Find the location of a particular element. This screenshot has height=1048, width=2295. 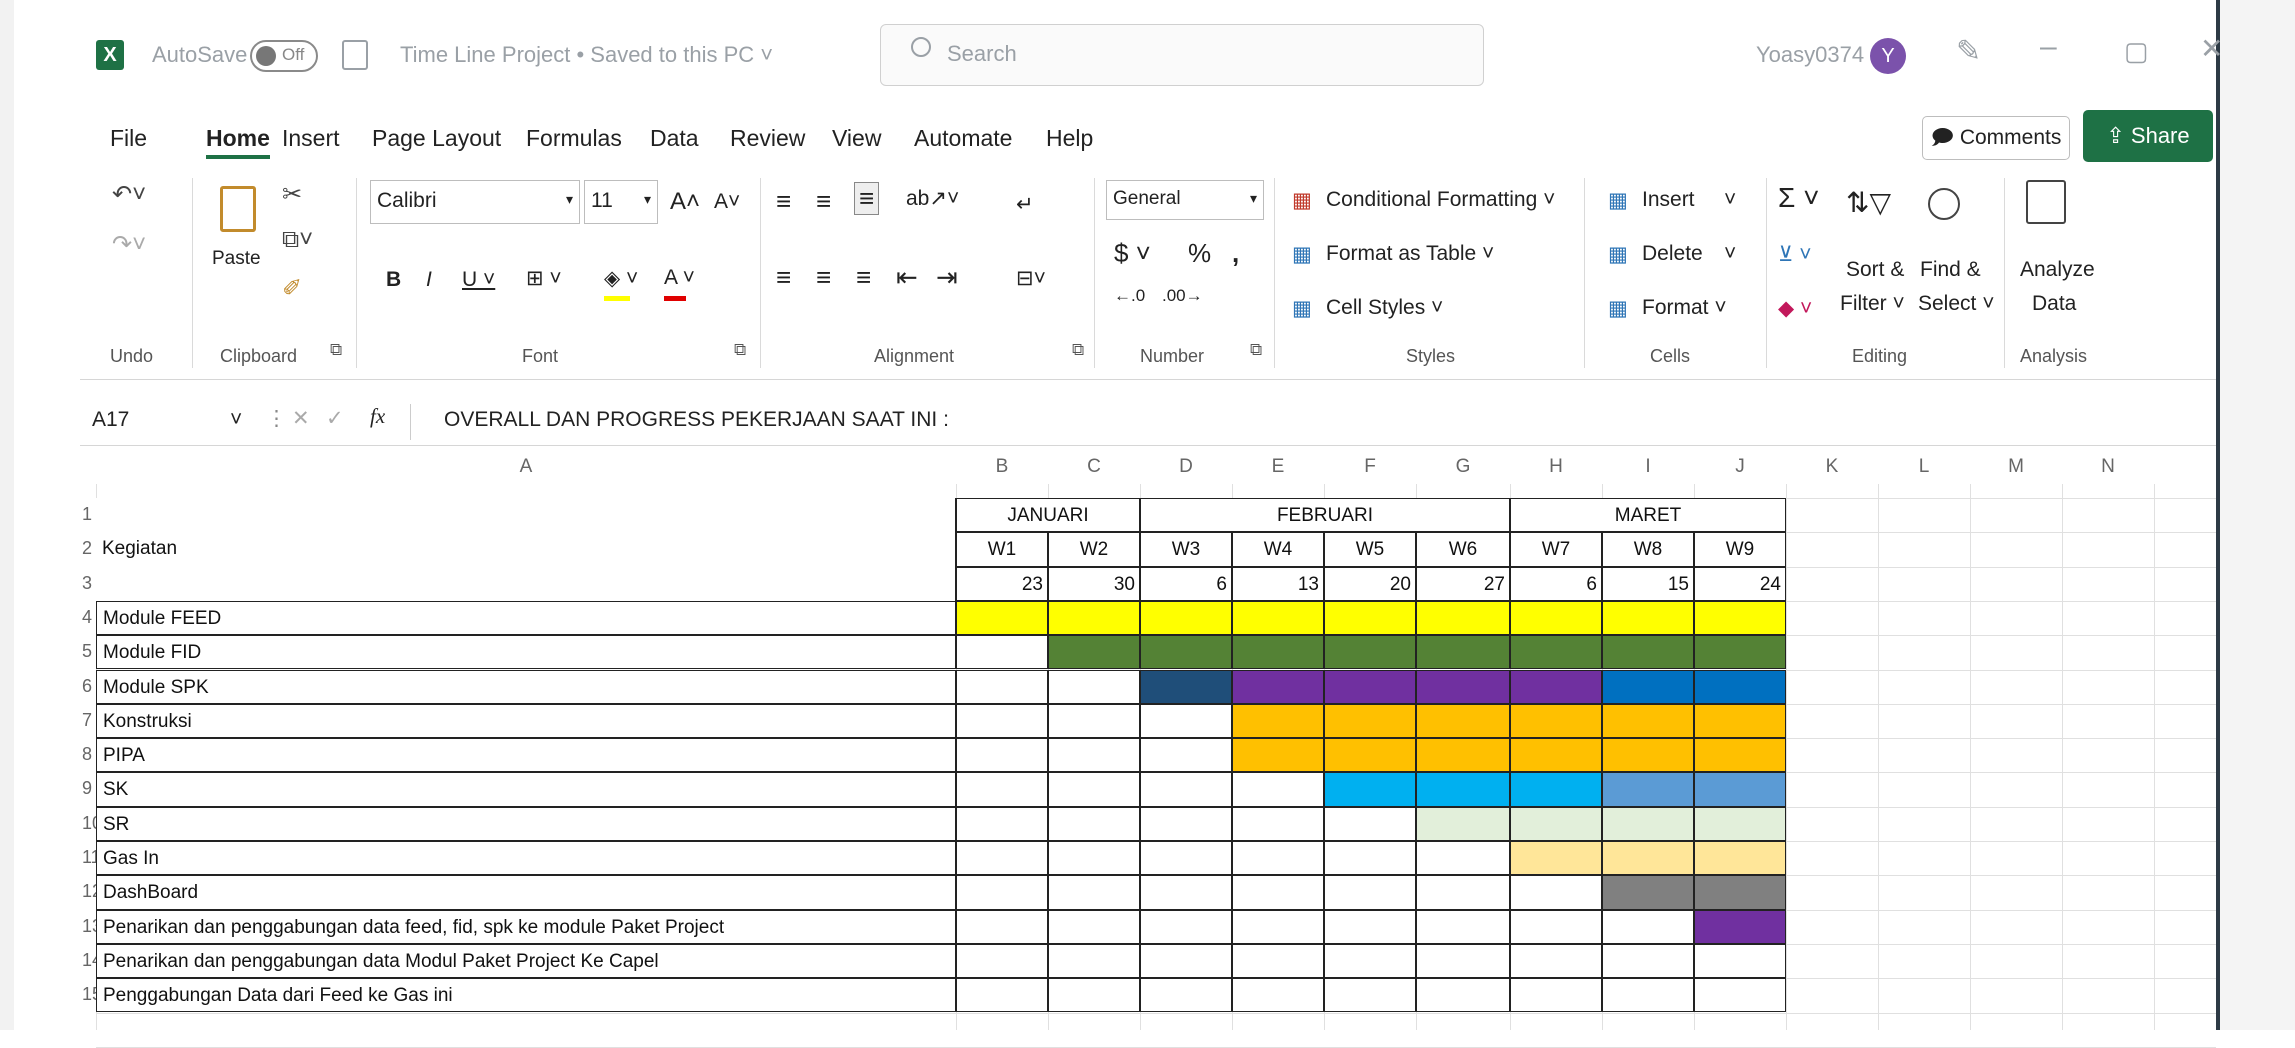

tab-data: Data is located at coordinates (674, 138).